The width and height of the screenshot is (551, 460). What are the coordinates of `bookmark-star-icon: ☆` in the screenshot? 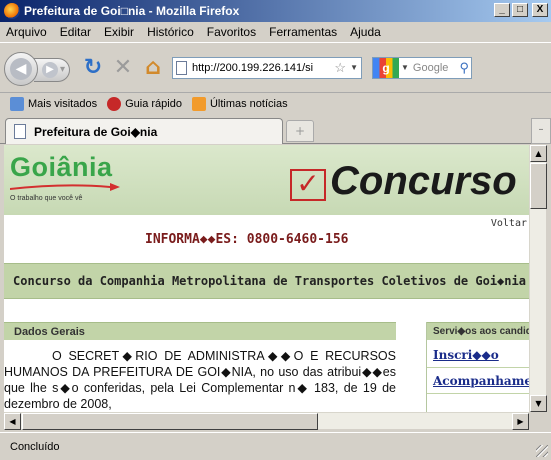 It's located at (340, 68).